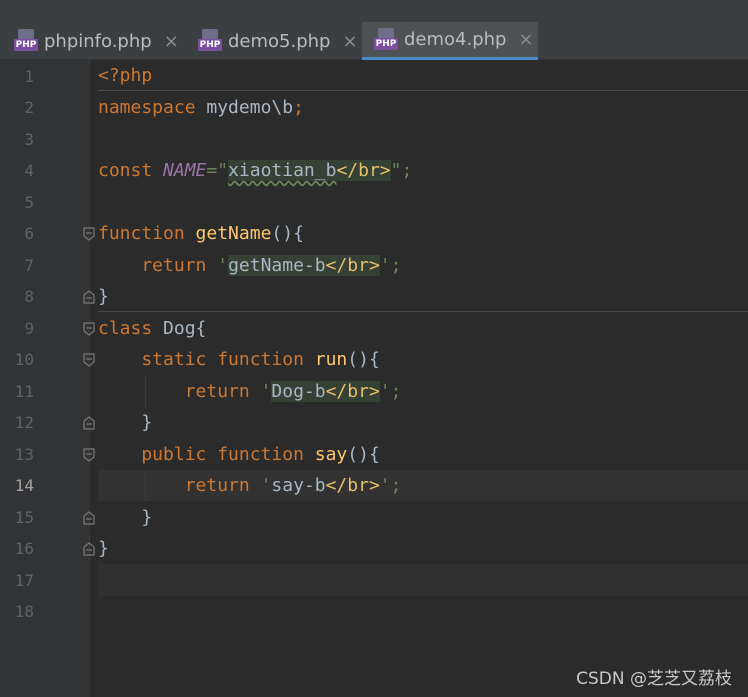 This screenshot has height=697, width=748. I want to click on code-line-7: return 'getName-b</br>';, so click(250, 265).